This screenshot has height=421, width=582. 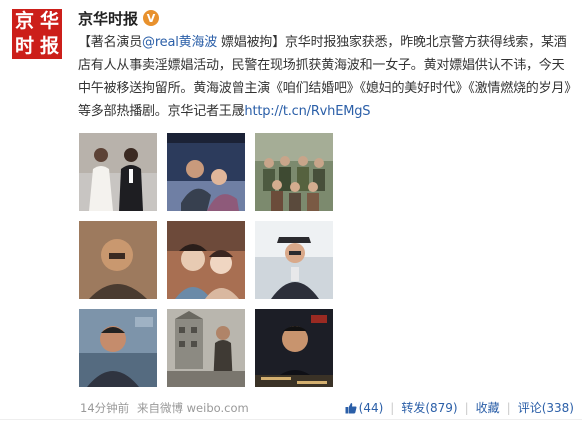 I want to click on post-time: 14分钟前, so click(x=104, y=408).